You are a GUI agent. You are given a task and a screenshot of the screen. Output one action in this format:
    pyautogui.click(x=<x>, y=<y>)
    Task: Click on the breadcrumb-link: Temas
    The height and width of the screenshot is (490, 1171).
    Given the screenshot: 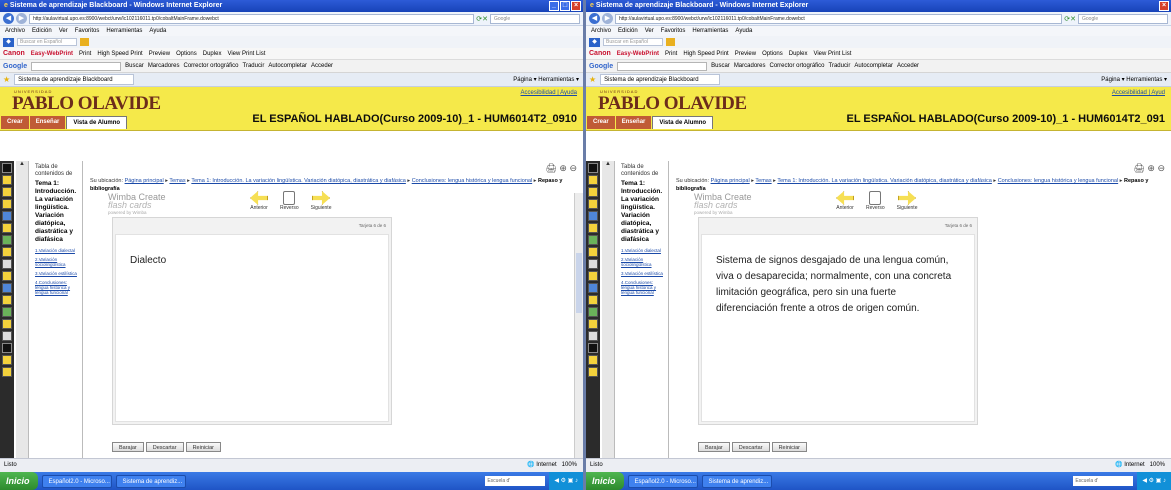 What is the action you would take?
    pyautogui.click(x=177, y=181)
    